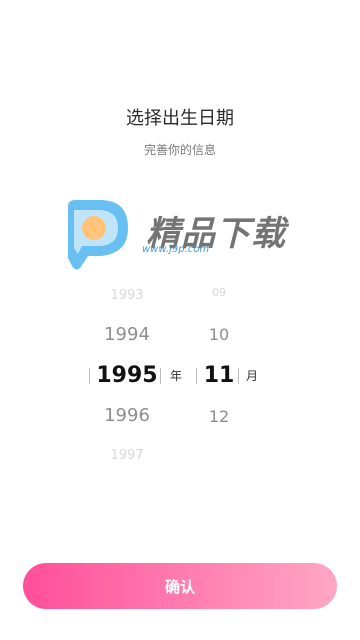 This screenshot has height=640, width=360. What do you see at coordinates (176, 376) in the screenshot?
I see `year-unit-label: 年` at bounding box center [176, 376].